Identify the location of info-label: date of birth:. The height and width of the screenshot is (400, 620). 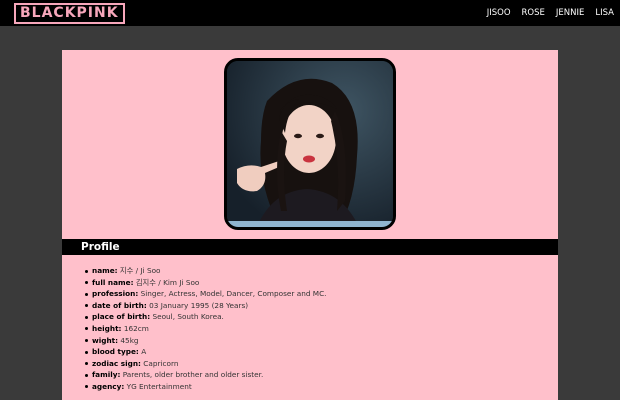
(119, 305).